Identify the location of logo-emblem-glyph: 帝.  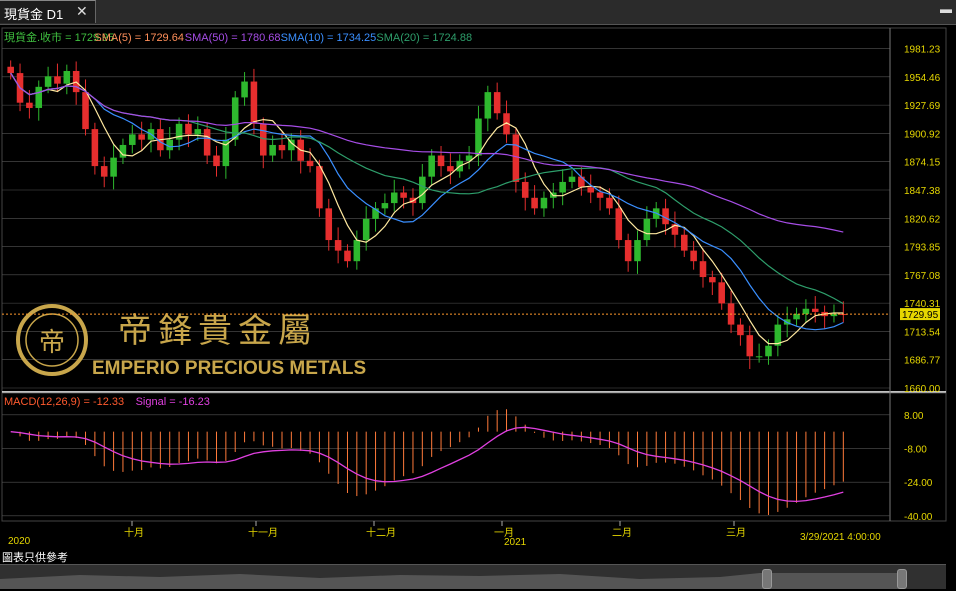
(52, 342).